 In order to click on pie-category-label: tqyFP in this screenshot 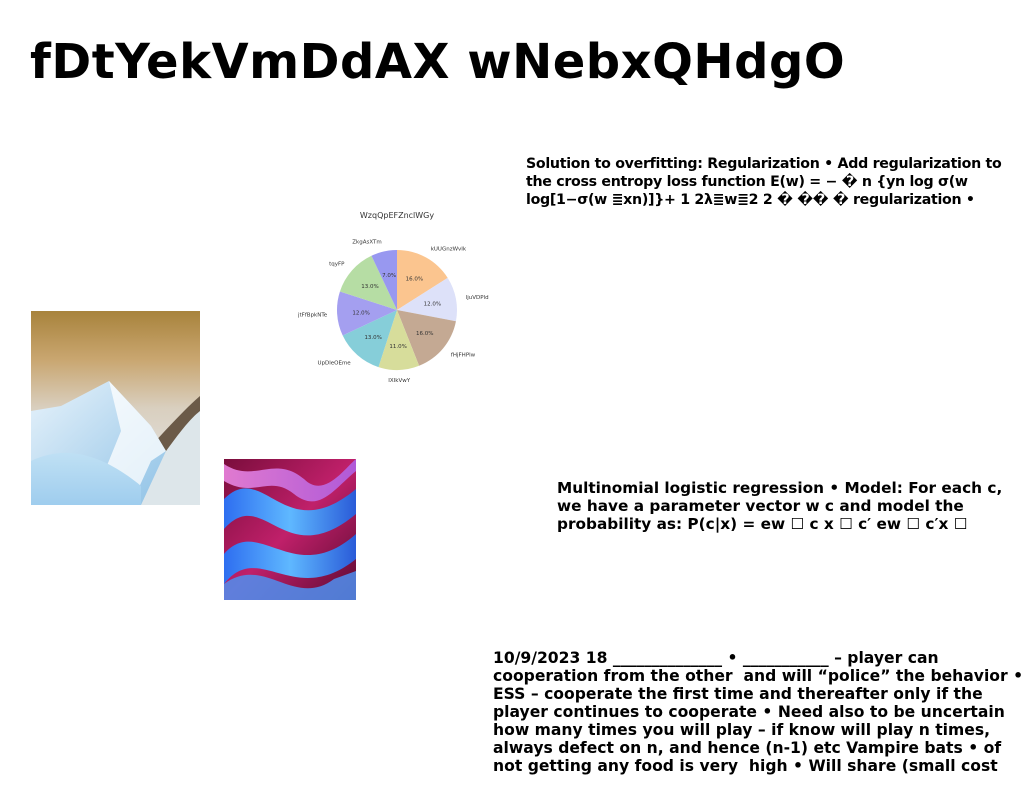, I will do `click(337, 265)`.